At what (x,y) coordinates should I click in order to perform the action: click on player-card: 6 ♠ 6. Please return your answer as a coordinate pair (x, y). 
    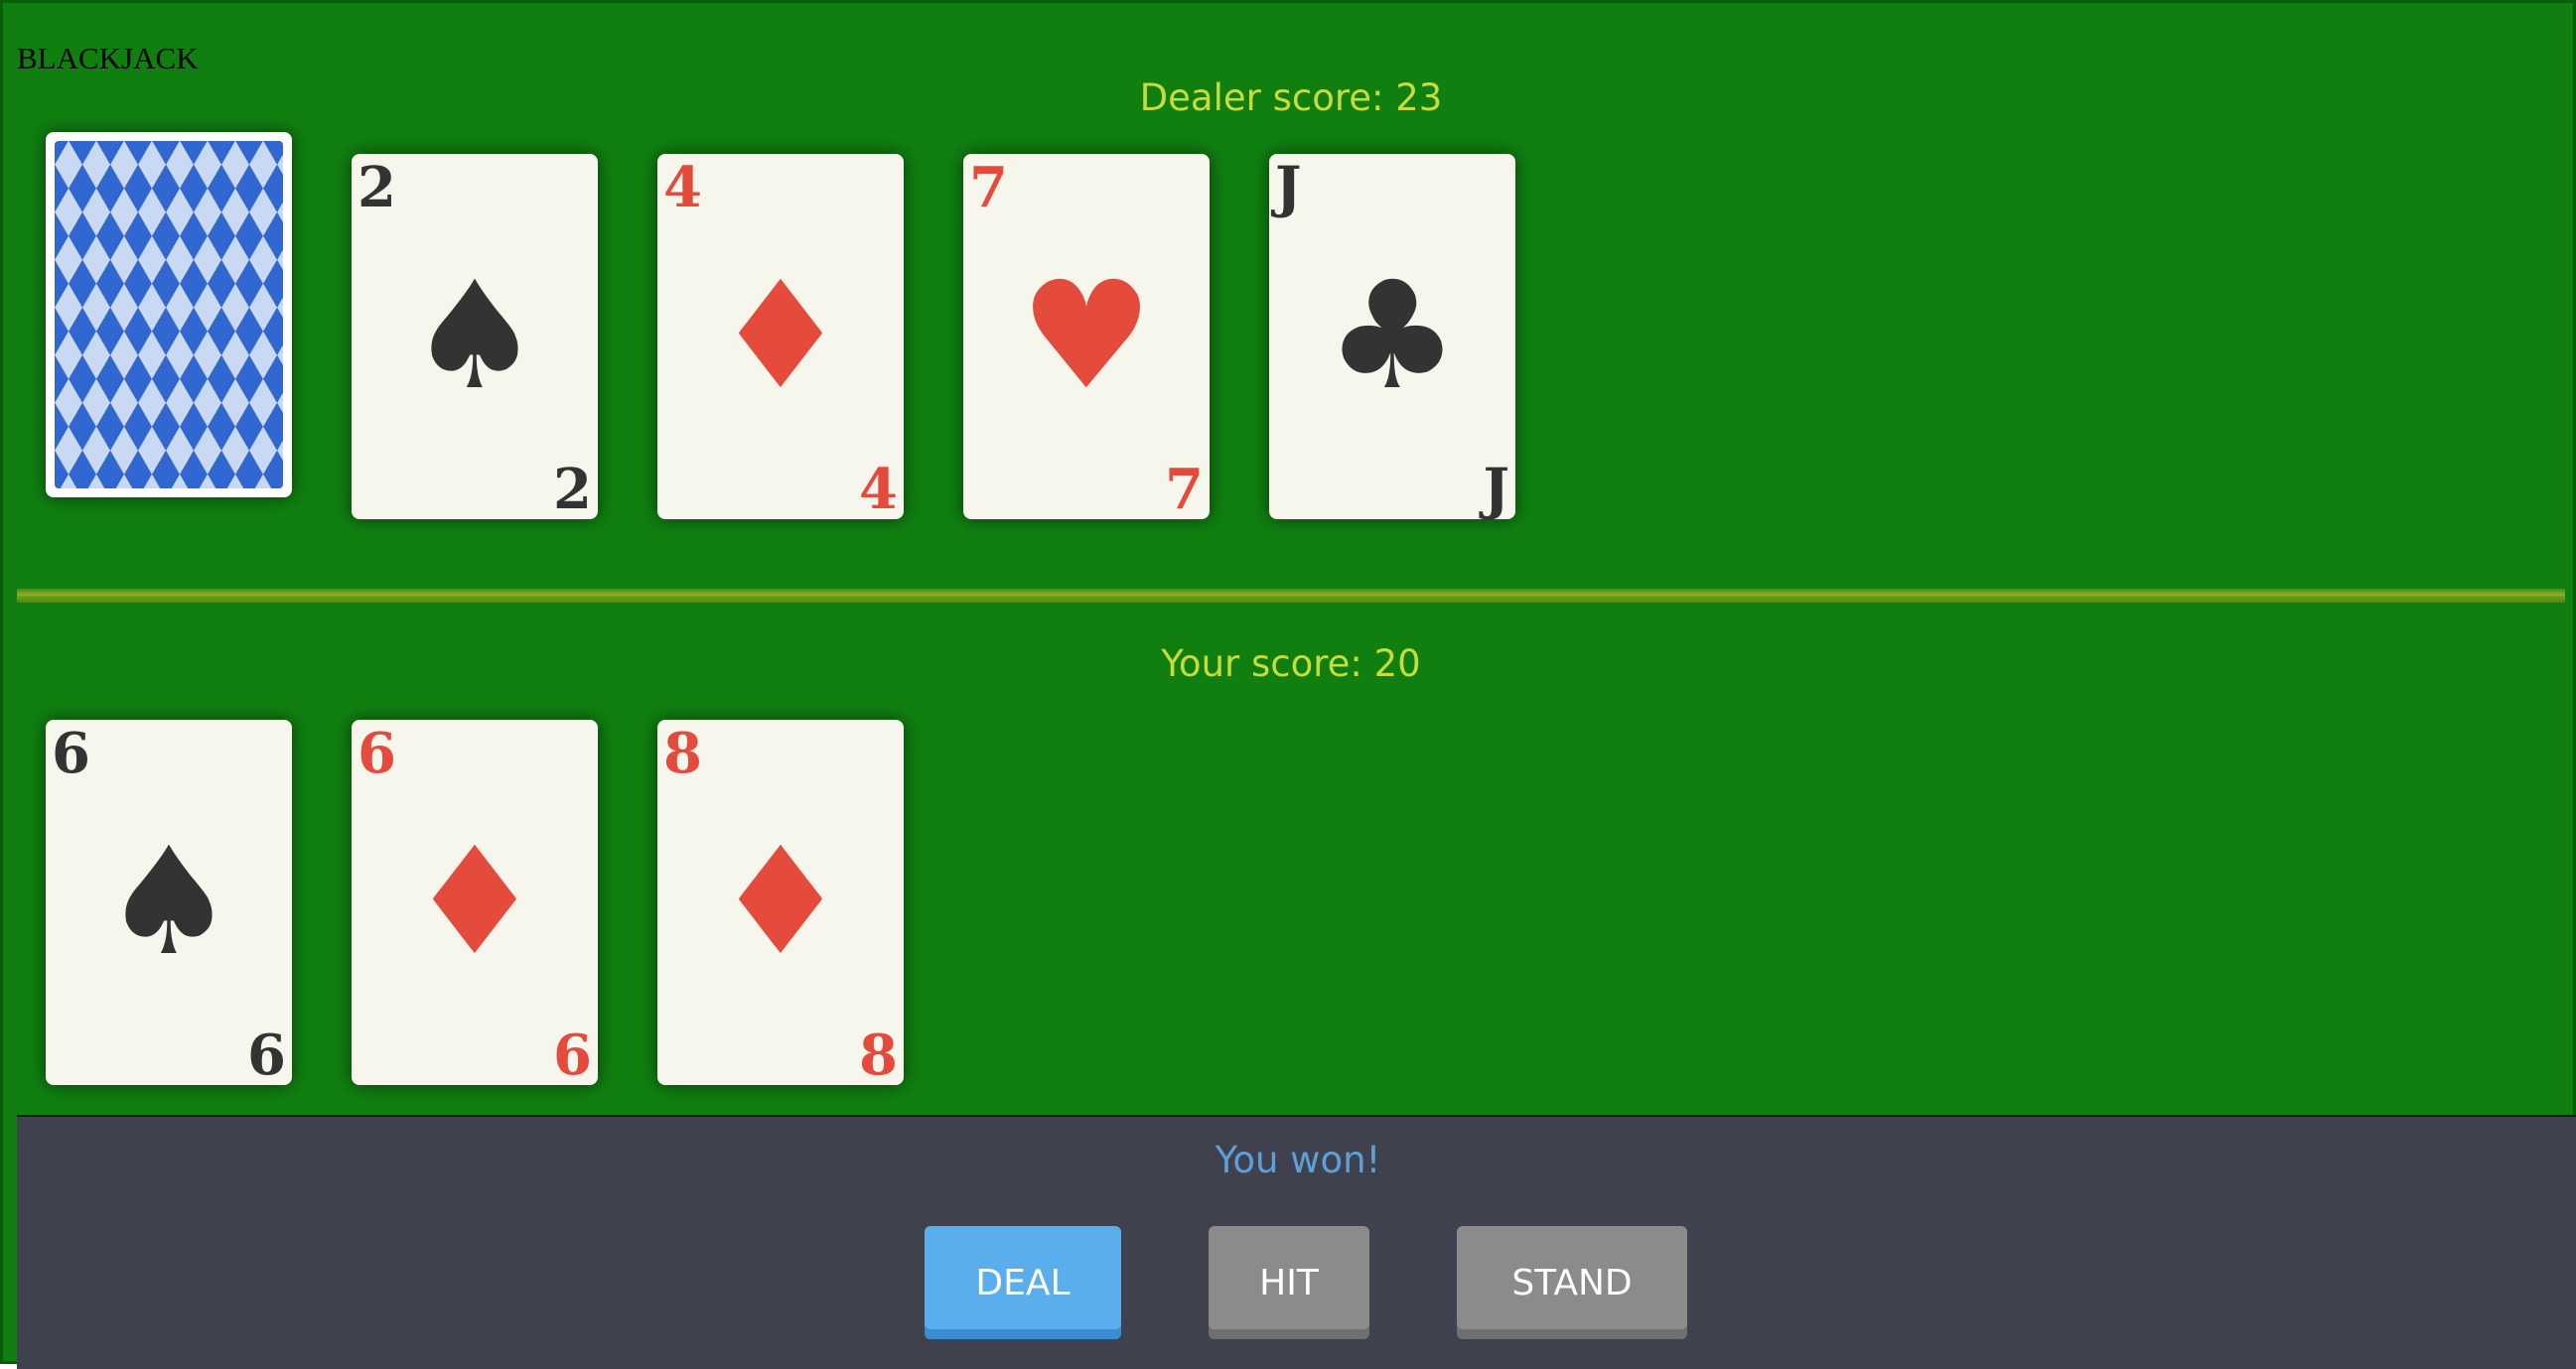
    Looking at the image, I should click on (169, 902).